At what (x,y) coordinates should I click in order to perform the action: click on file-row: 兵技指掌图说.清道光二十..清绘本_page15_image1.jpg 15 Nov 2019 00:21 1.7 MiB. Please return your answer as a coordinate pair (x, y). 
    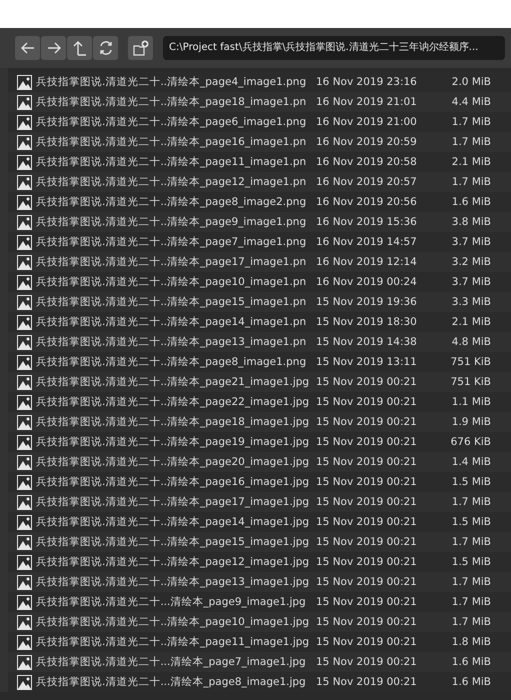
    Looking at the image, I should click on (259, 542).